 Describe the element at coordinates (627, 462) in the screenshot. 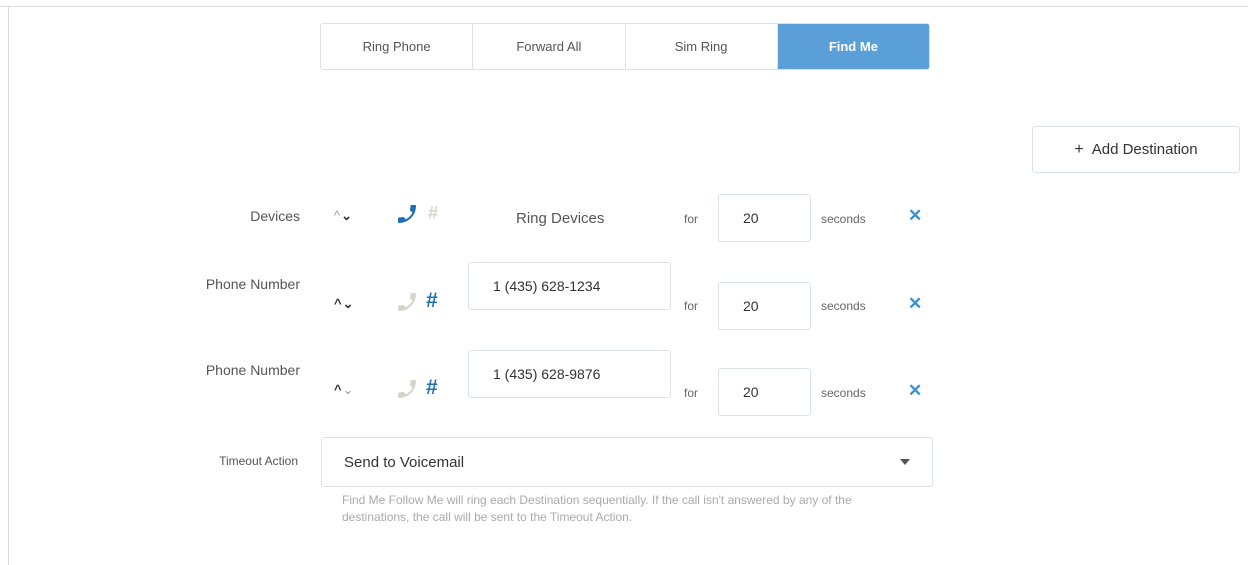

I see `timeout-action-select: Send to Voicemail` at that location.